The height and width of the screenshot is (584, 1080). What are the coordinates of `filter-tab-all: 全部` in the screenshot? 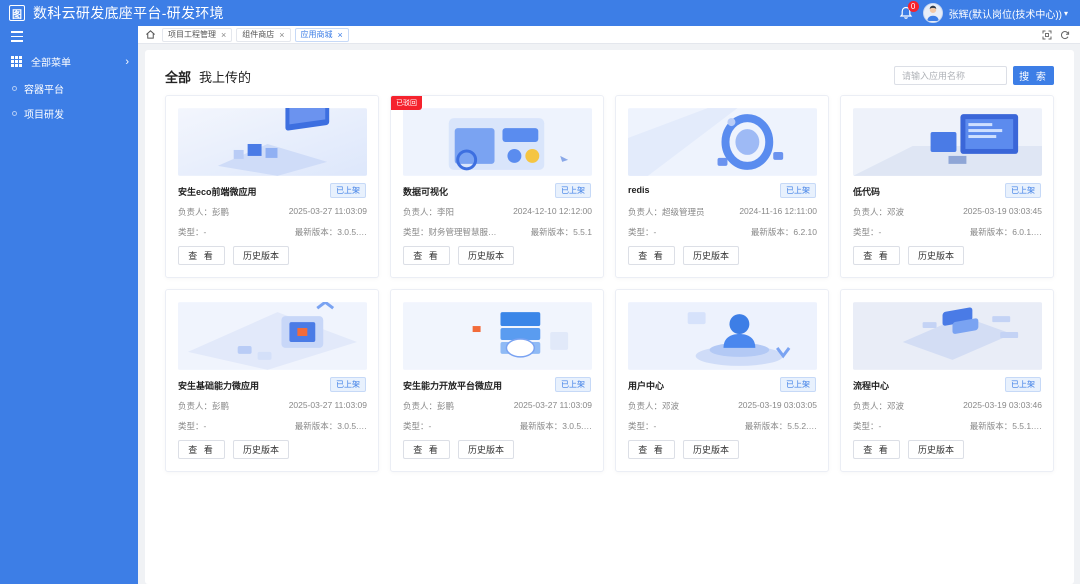 It's located at (178, 76).